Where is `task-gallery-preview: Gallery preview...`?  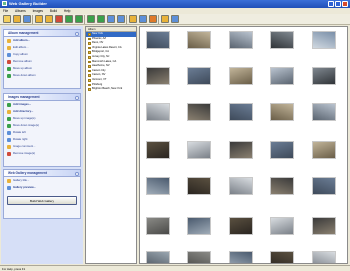
task-gallery-preview: Gallery preview... is located at coordinates (42, 187).